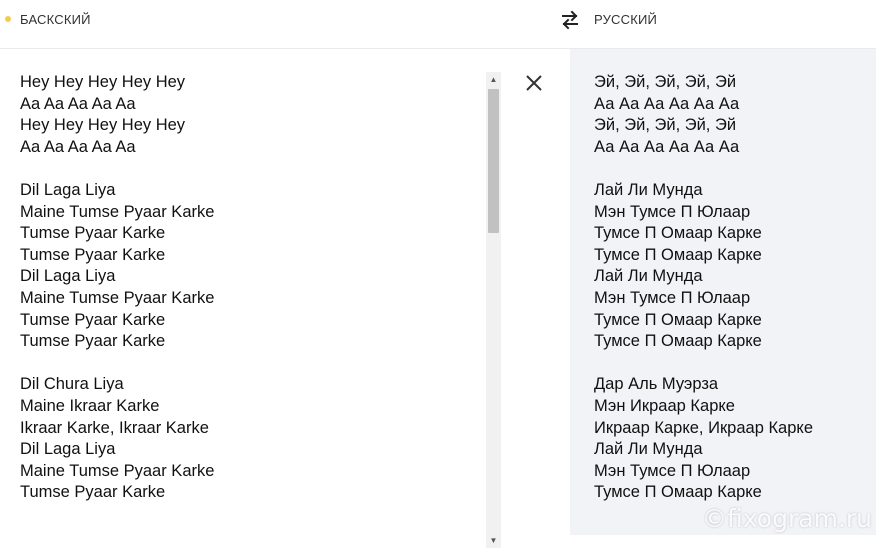 This screenshot has width=876, height=548. I want to click on source-scrollbar: ▲ ▼, so click(493, 310).